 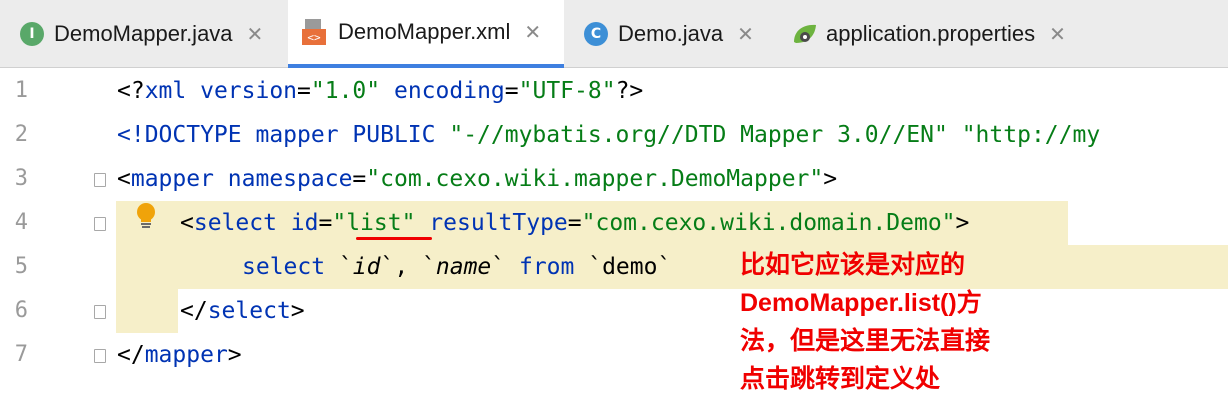 What do you see at coordinates (21, 90) in the screenshot?
I see `line-number: 1` at bounding box center [21, 90].